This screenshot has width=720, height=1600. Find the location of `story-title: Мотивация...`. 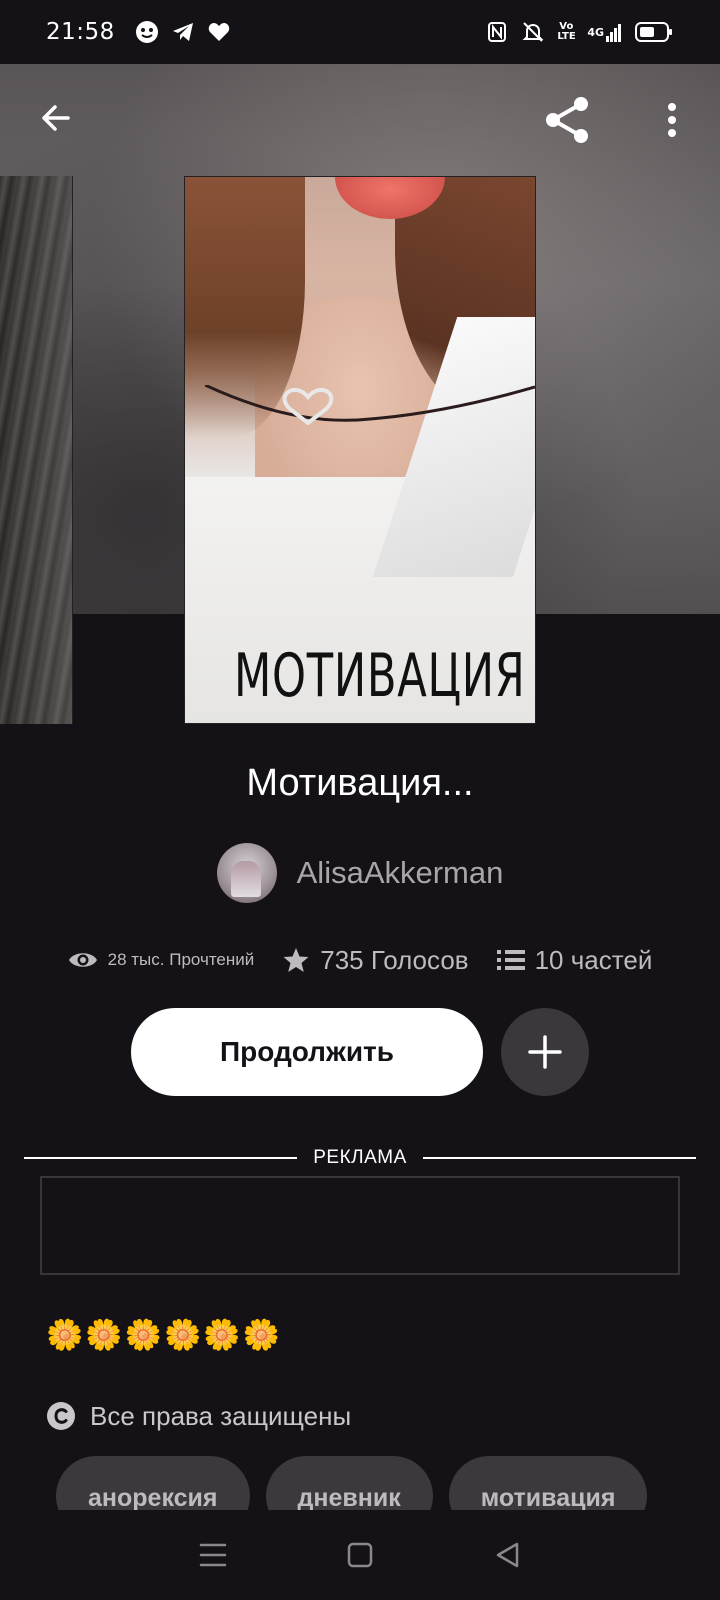

story-title: Мотивация... is located at coordinates (360, 783).